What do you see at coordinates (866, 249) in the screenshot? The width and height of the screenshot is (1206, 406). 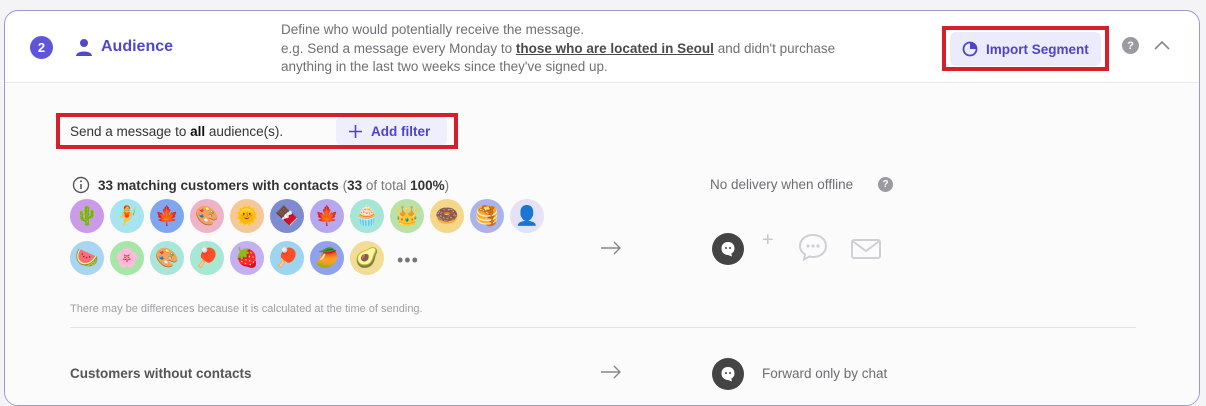 I see `email-icon` at bounding box center [866, 249].